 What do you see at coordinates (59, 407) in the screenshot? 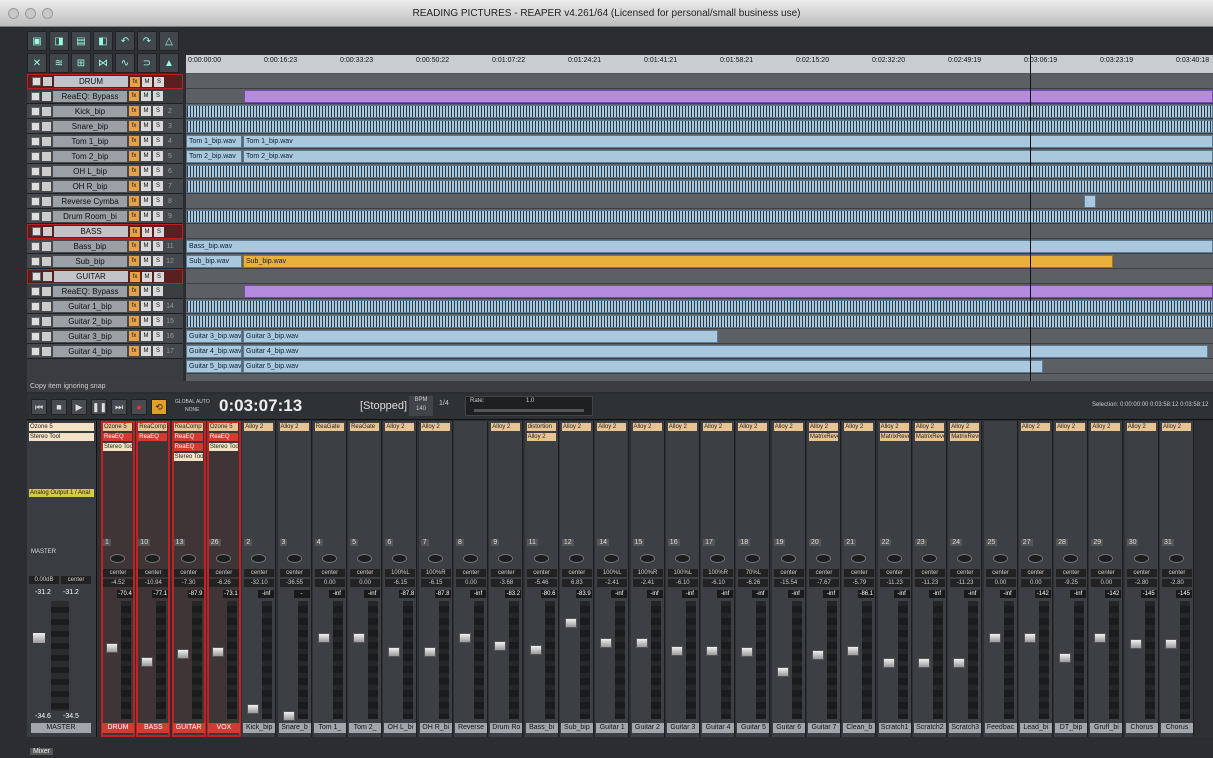
I see `stop-icon: ■` at bounding box center [59, 407].